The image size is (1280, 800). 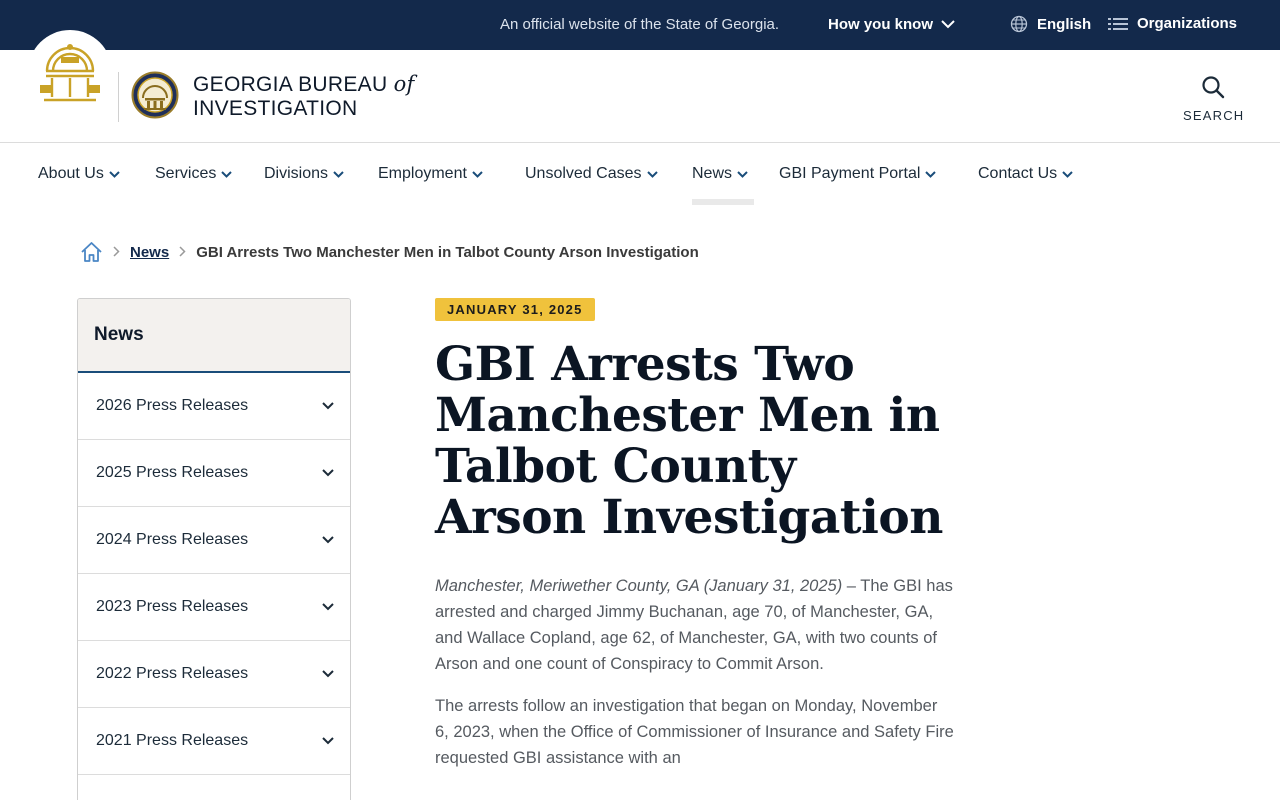 What do you see at coordinates (1214, 115) in the screenshot?
I see `search-label: SEARCH` at bounding box center [1214, 115].